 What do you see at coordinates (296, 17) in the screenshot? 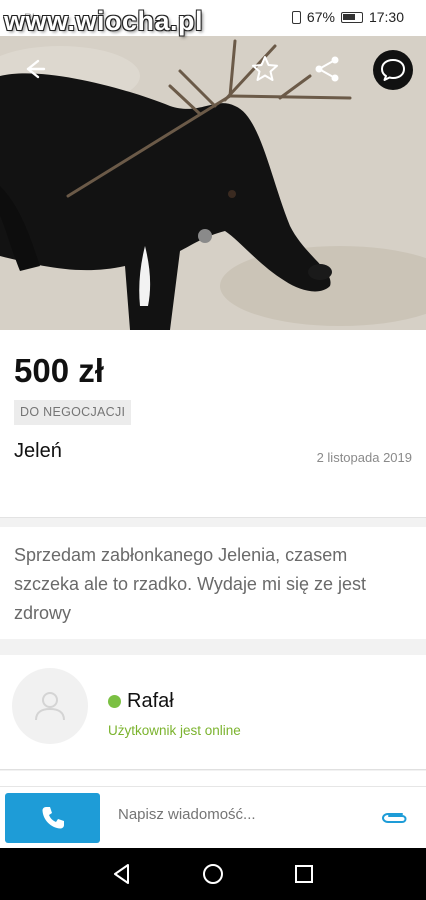
I see `vibrate-icon` at bounding box center [296, 17].